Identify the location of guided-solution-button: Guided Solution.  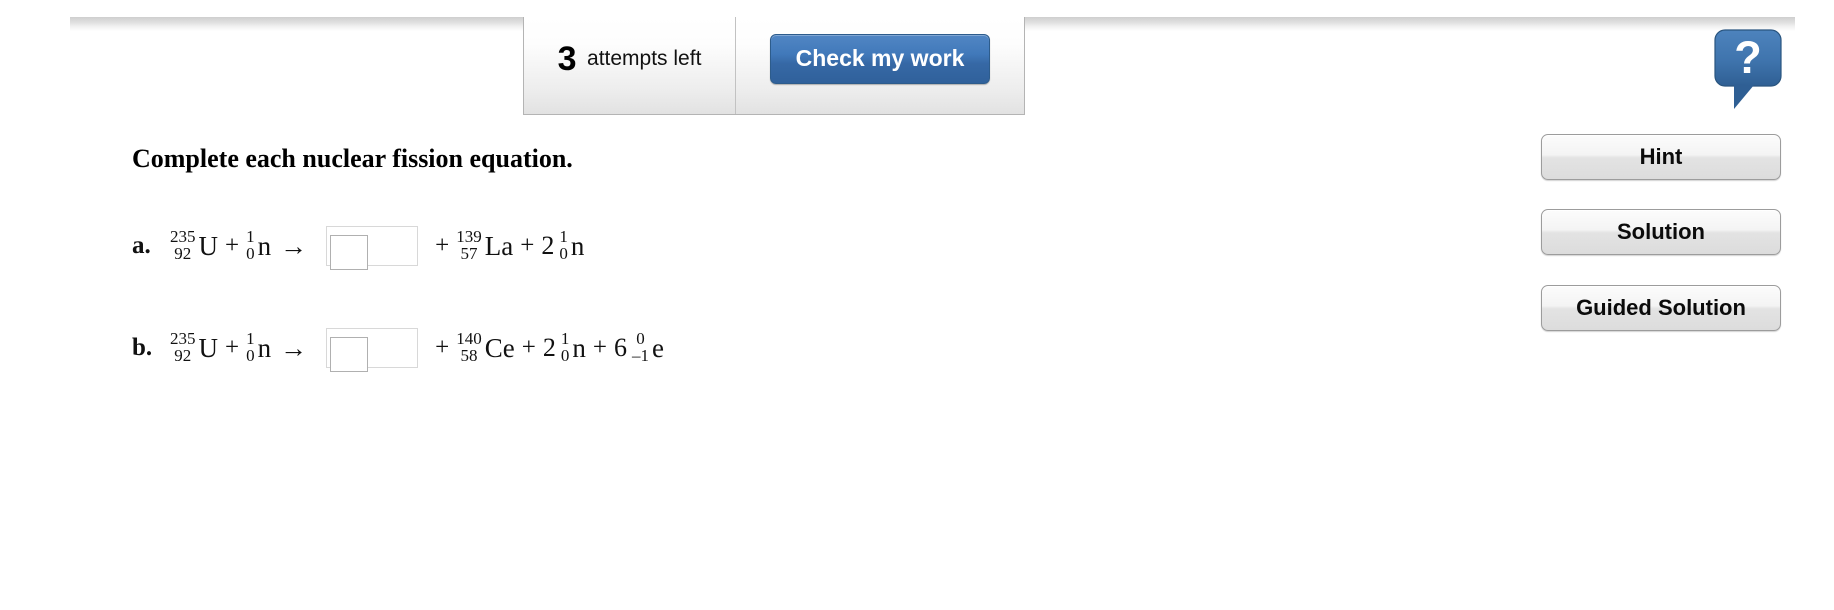
(1661, 308).